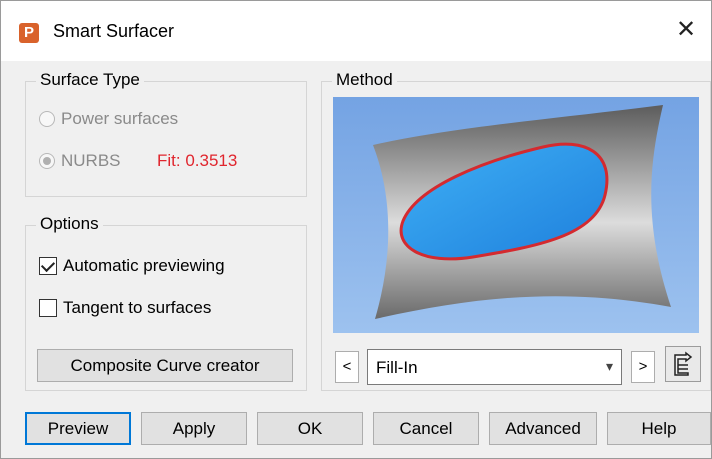 Image resolution: width=712 pixels, height=459 pixels. What do you see at coordinates (494, 367) in the screenshot?
I see `method-select: Fill-In ▾` at bounding box center [494, 367].